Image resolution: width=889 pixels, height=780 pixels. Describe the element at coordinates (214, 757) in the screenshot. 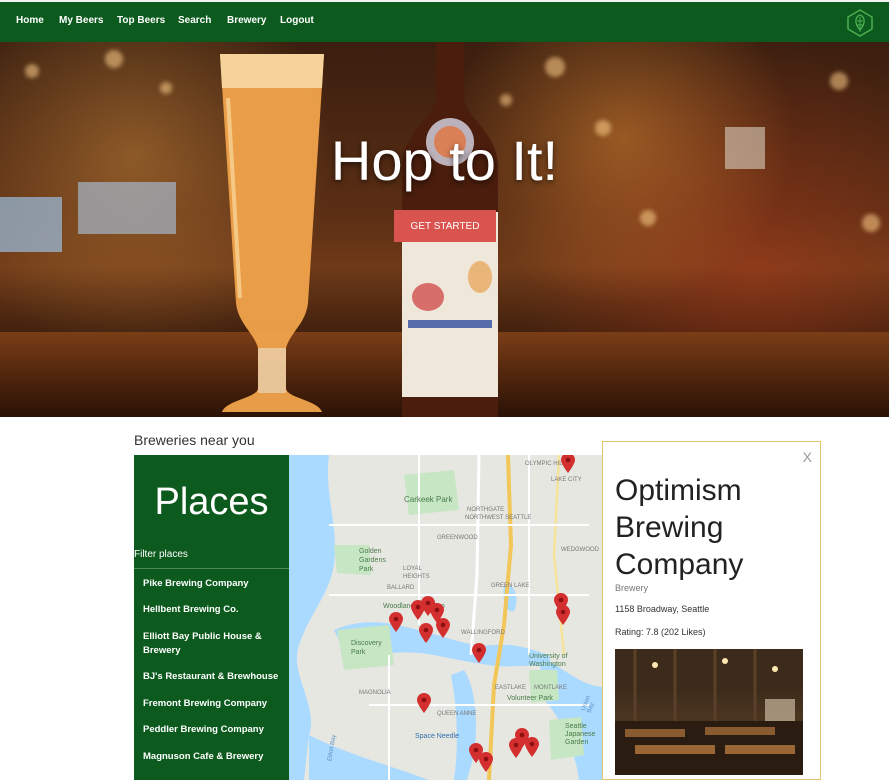

I see `place-item-magnuson: Magnuson Cafe & Brewery` at that location.